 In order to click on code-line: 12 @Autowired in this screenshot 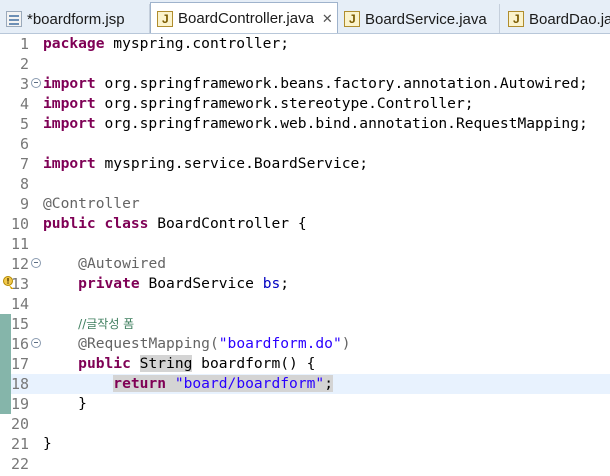, I will do `click(305, 264)`.